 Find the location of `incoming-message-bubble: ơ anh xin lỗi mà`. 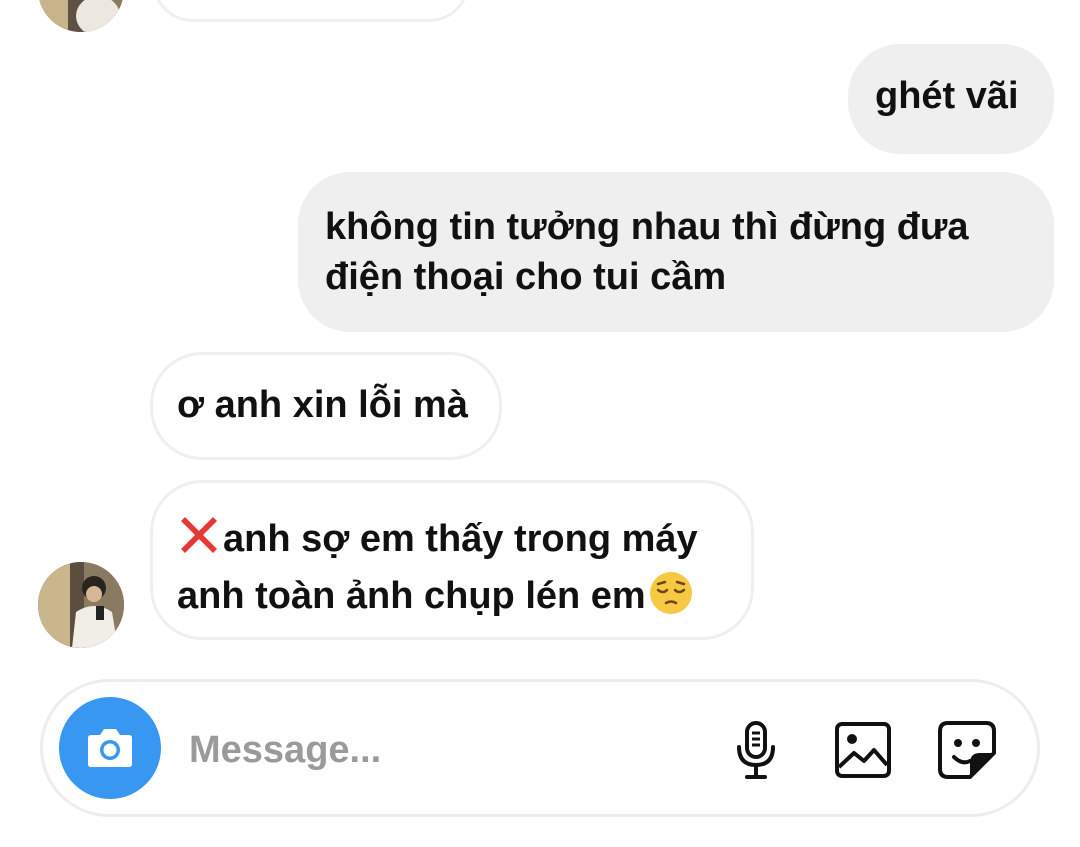

incoming-message-bubble: ơ anh xin lỗi mà is located at coordinates (326, 406).